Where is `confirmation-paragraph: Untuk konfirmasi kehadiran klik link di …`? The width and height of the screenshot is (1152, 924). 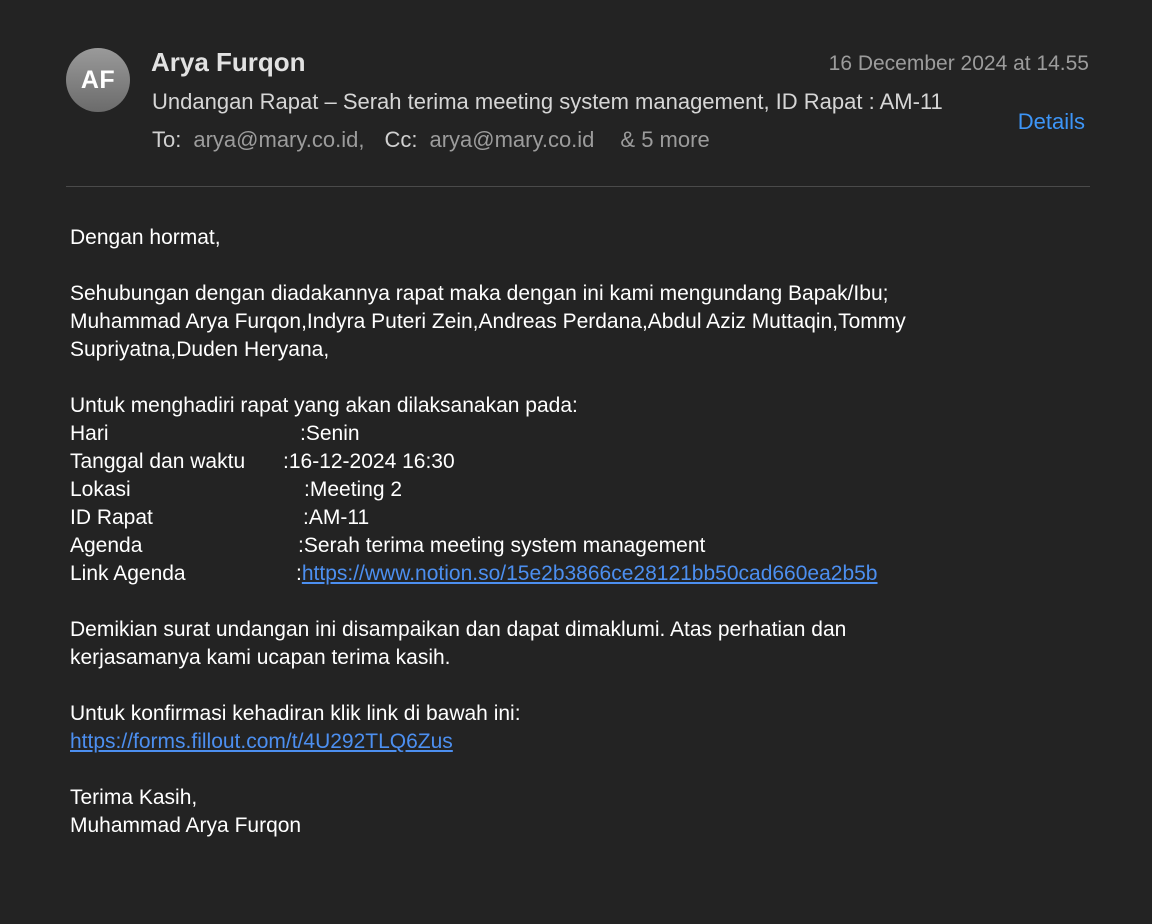 confirmation-paragraph: Untuk konfirmasi kehadiran klik link di … is located at coordinates (570, 728).